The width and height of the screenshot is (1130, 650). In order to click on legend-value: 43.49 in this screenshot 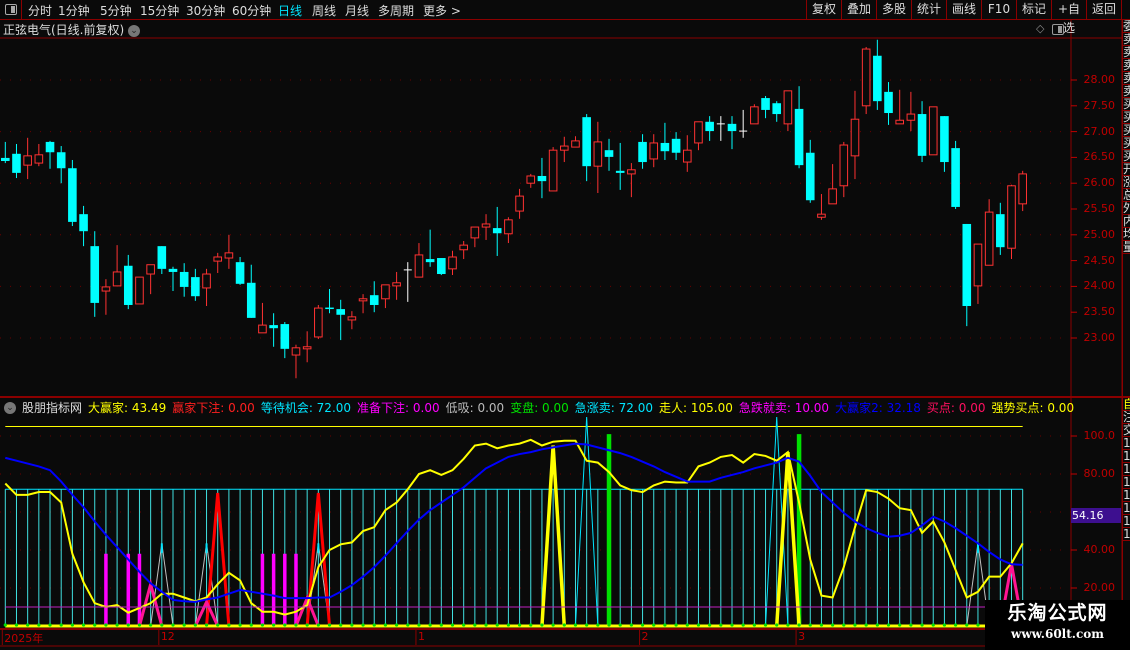, I will do `click(149, 408)`.